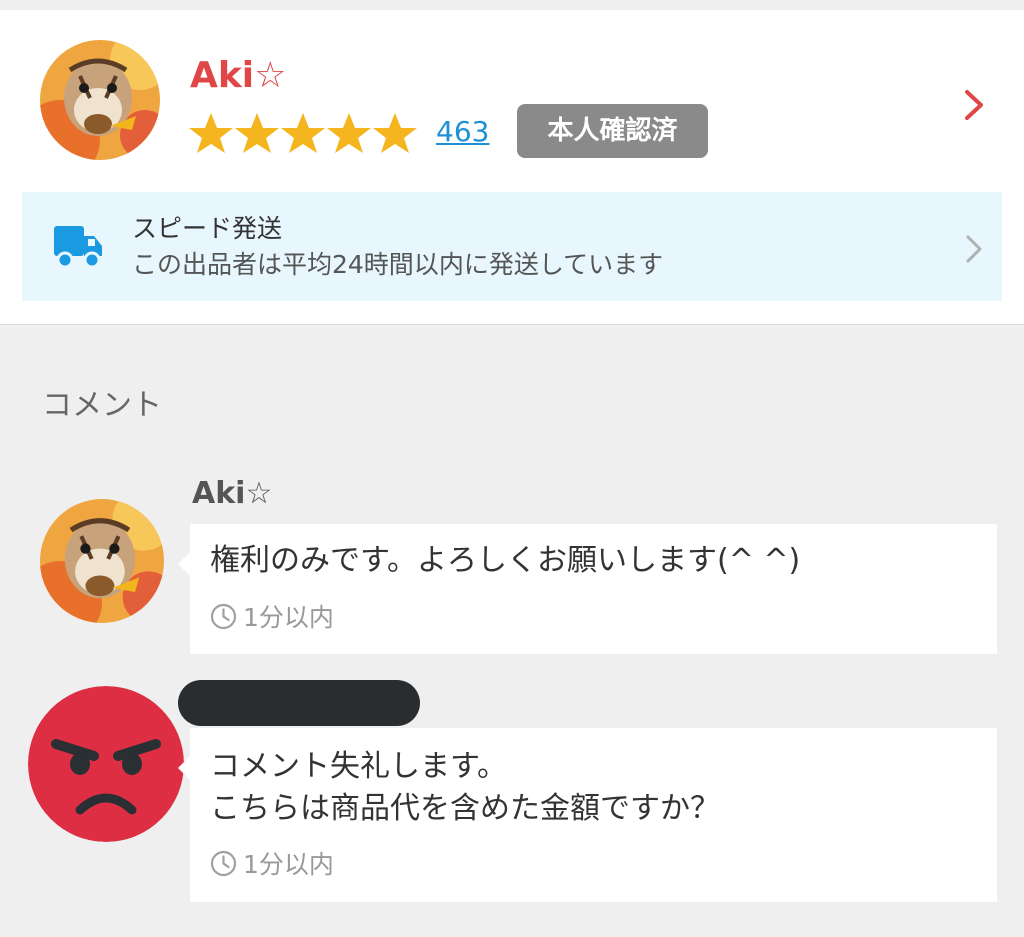  Describe the element at coordinates (238, 76) in the screenshot. I see `seller-name: Aki☆` at that location.